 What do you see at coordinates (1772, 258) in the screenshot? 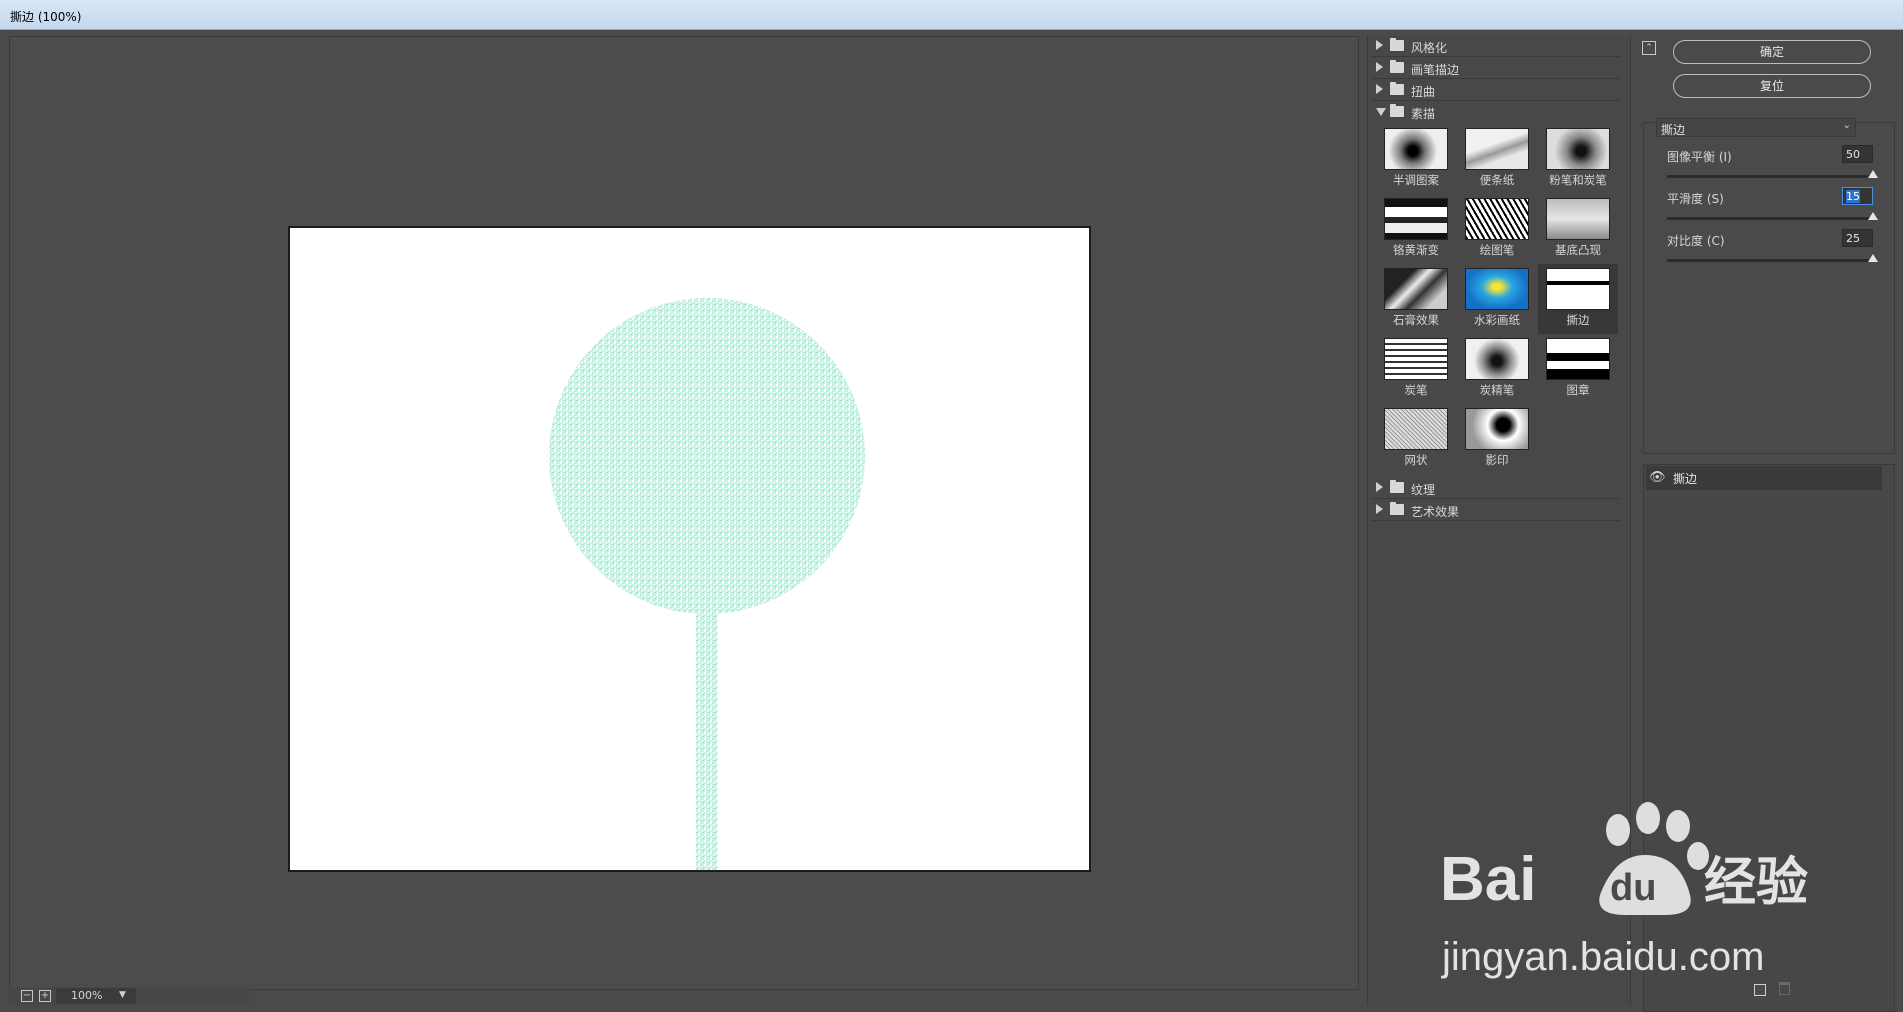
I see `contrast-slider` at bounding box center [1772, 258].